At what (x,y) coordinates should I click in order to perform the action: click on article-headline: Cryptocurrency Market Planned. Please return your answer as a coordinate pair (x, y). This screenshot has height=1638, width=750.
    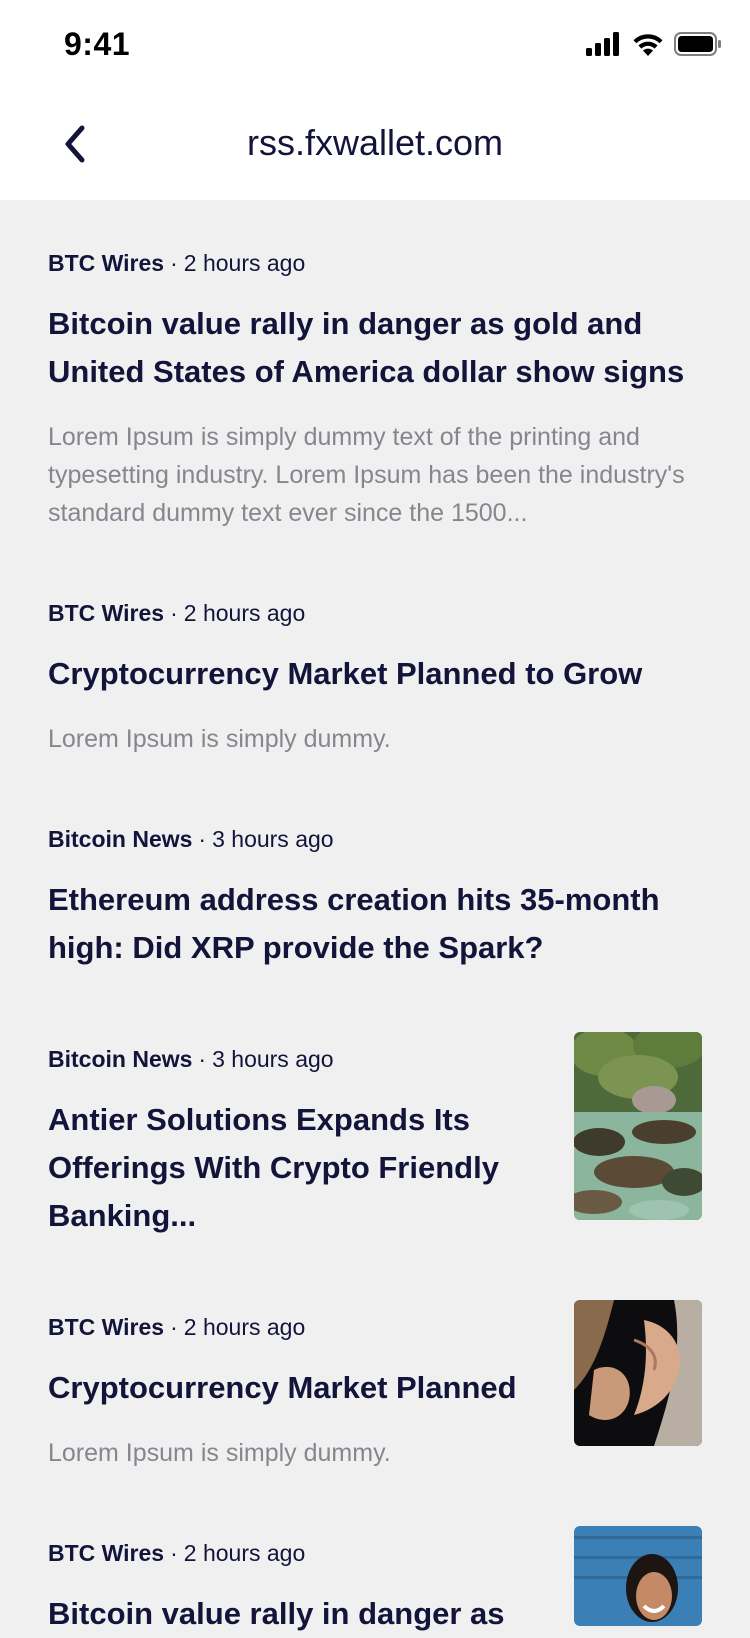
    Looking at the image, I should click on (282, 1387).